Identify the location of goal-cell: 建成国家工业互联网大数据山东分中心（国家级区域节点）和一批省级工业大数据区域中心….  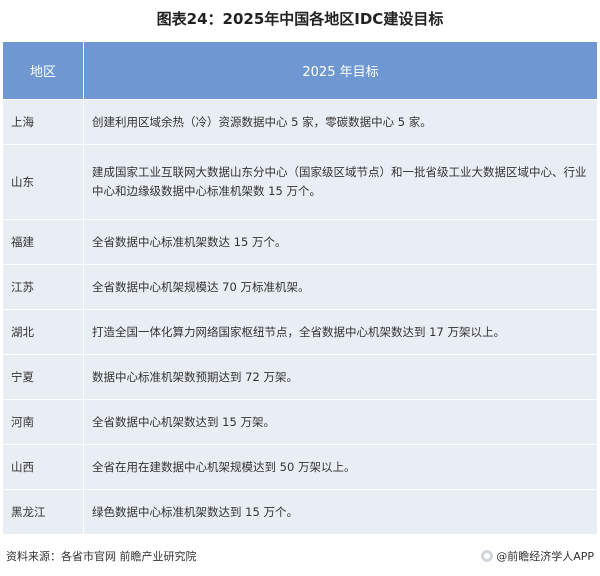
(340, 182).